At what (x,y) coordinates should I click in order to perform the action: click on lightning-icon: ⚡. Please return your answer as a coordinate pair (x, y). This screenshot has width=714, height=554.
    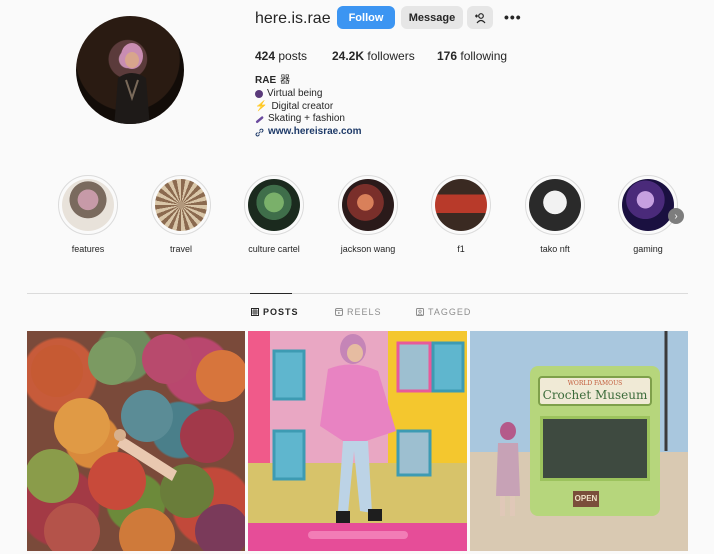
    Looking at the image, I should click on (261, 106).